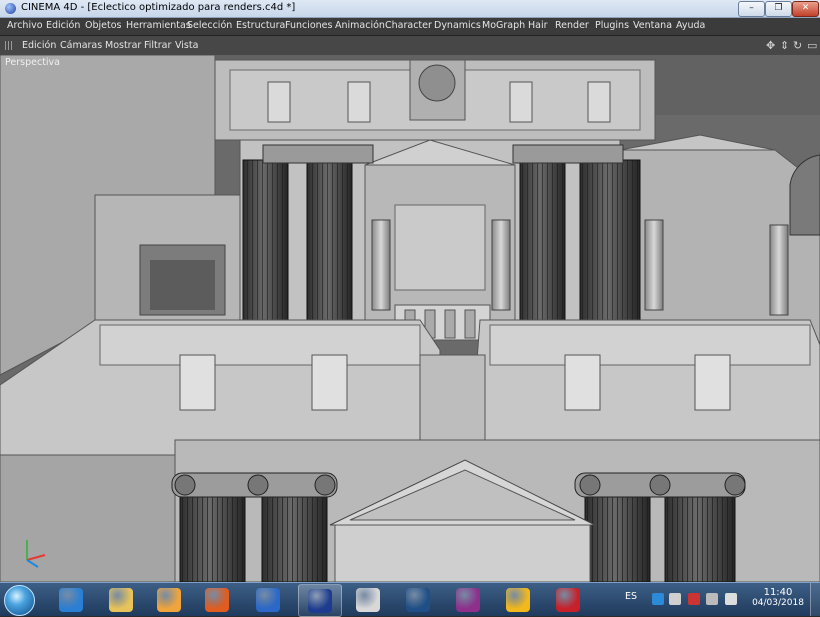 The width and height of the screenshot is (820, 617). What do you see at coordinates (652, 25) in the screenshot?
I see `menu-ventana: Ventana` at bounding box center [652, 25].